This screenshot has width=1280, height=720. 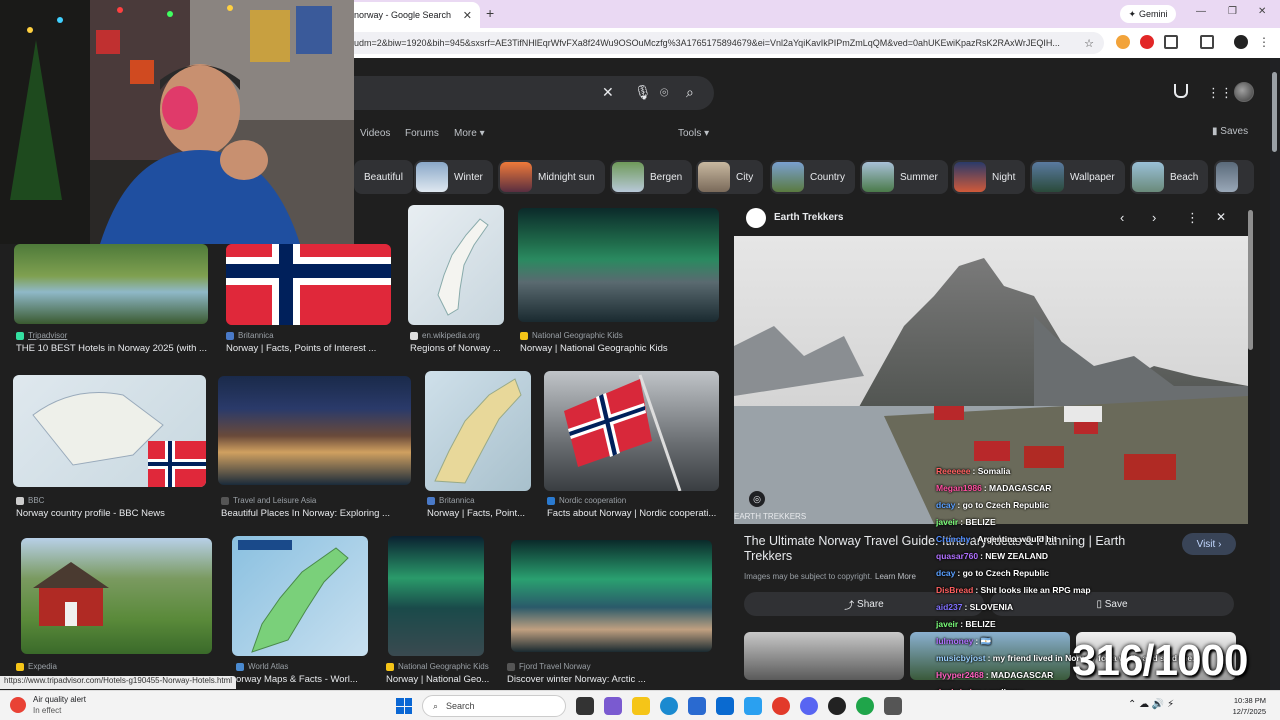 What do you see at coordinates (1209, 544) in the screenshot?
I see `visit-button: Visit ›` at bounding box center [1209, 544].